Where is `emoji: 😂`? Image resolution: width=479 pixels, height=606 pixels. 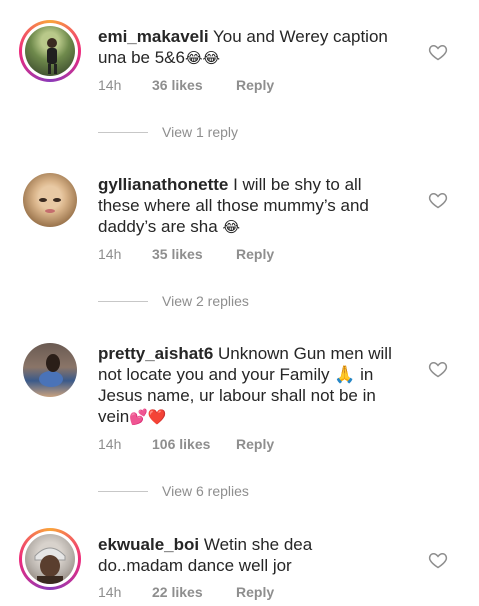 emoji: 😂 is located at coordinates (231, 227).